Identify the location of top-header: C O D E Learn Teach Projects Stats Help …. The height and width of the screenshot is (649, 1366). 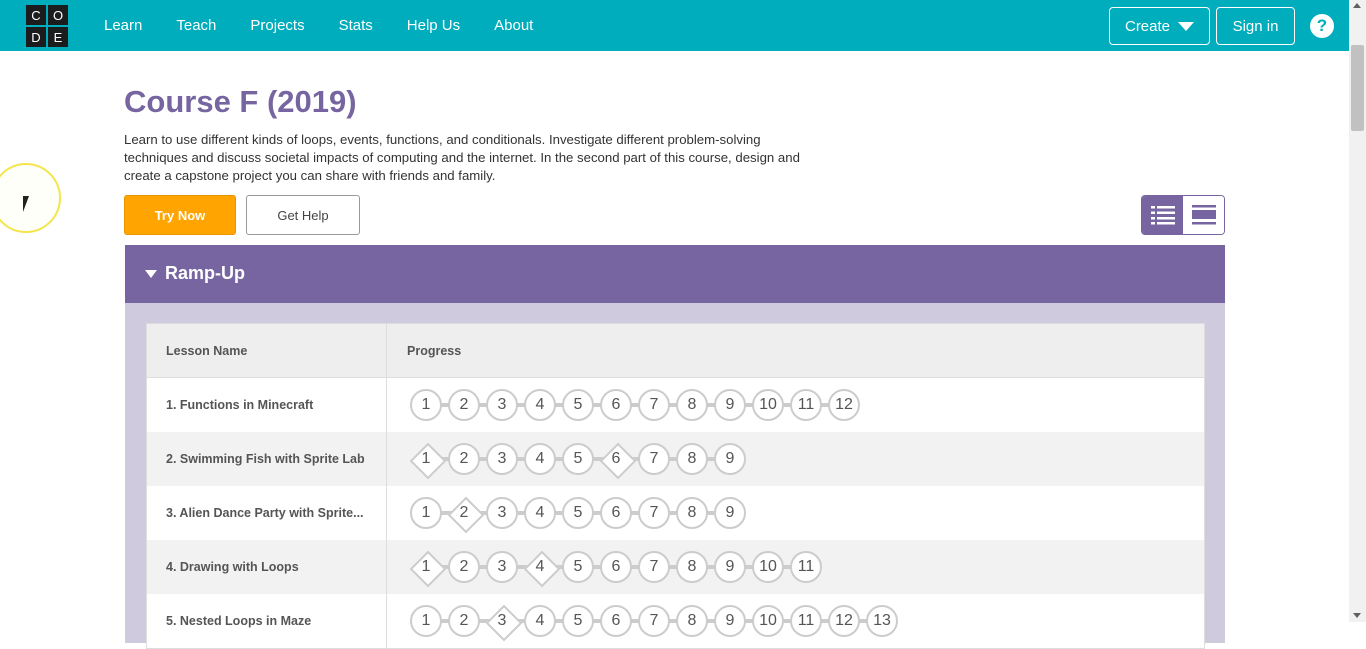
(674, 25).